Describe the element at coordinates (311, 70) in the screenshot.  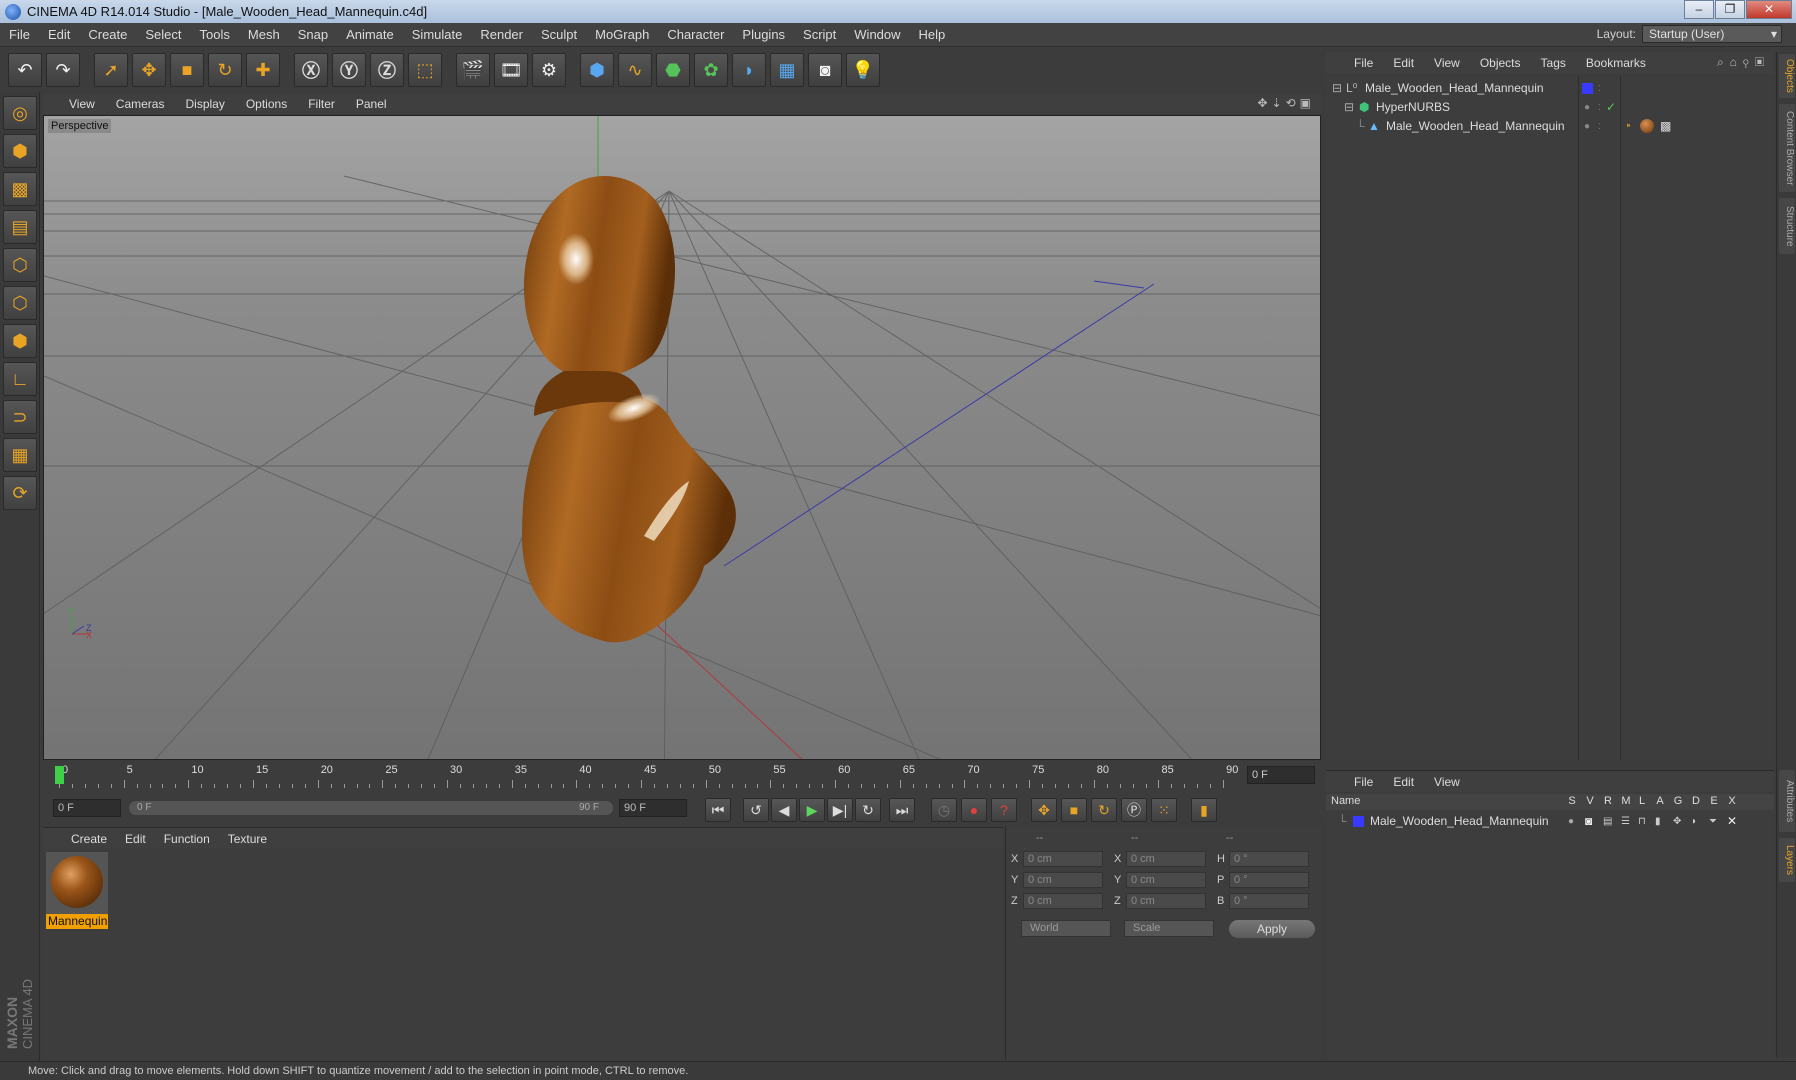
I see `x-axis-lock-icon: Ⓧ` at that location.